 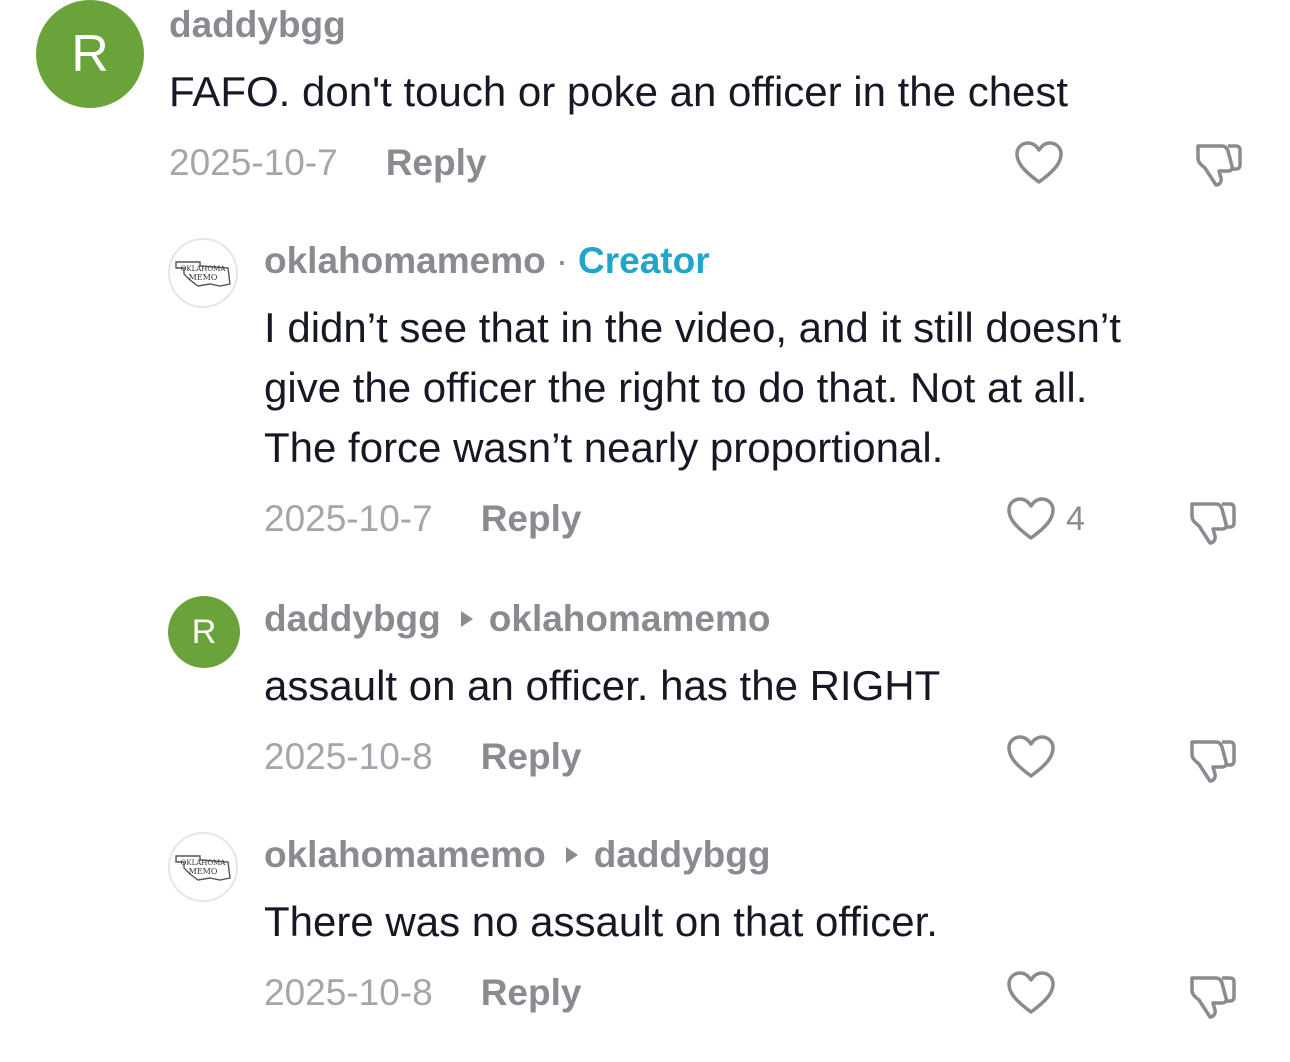 I want to click on like-count: 4, so click(x=1075, y=518).